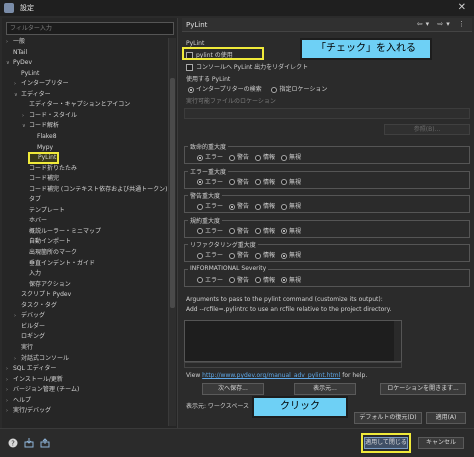 The height and width of the screenshot is (457, 474). I want to click on tree-item: コード折りたたみ, so click(49, 169).